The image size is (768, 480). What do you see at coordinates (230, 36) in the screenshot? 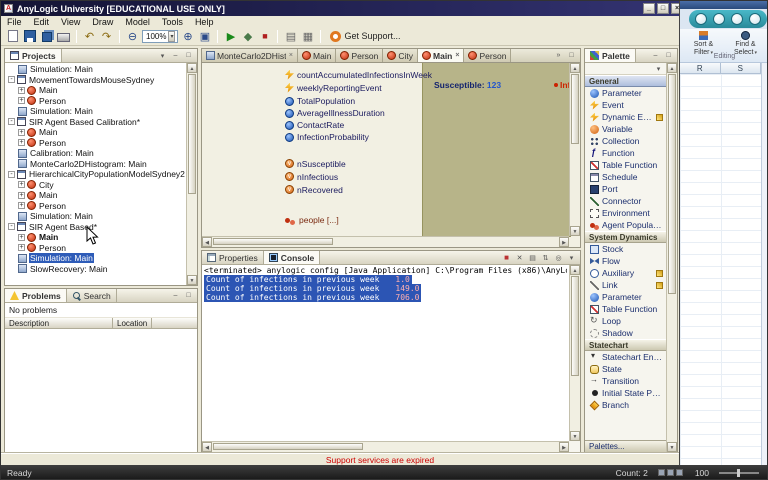
I see `run-icon: ▶` at bounding box center [230, 36].